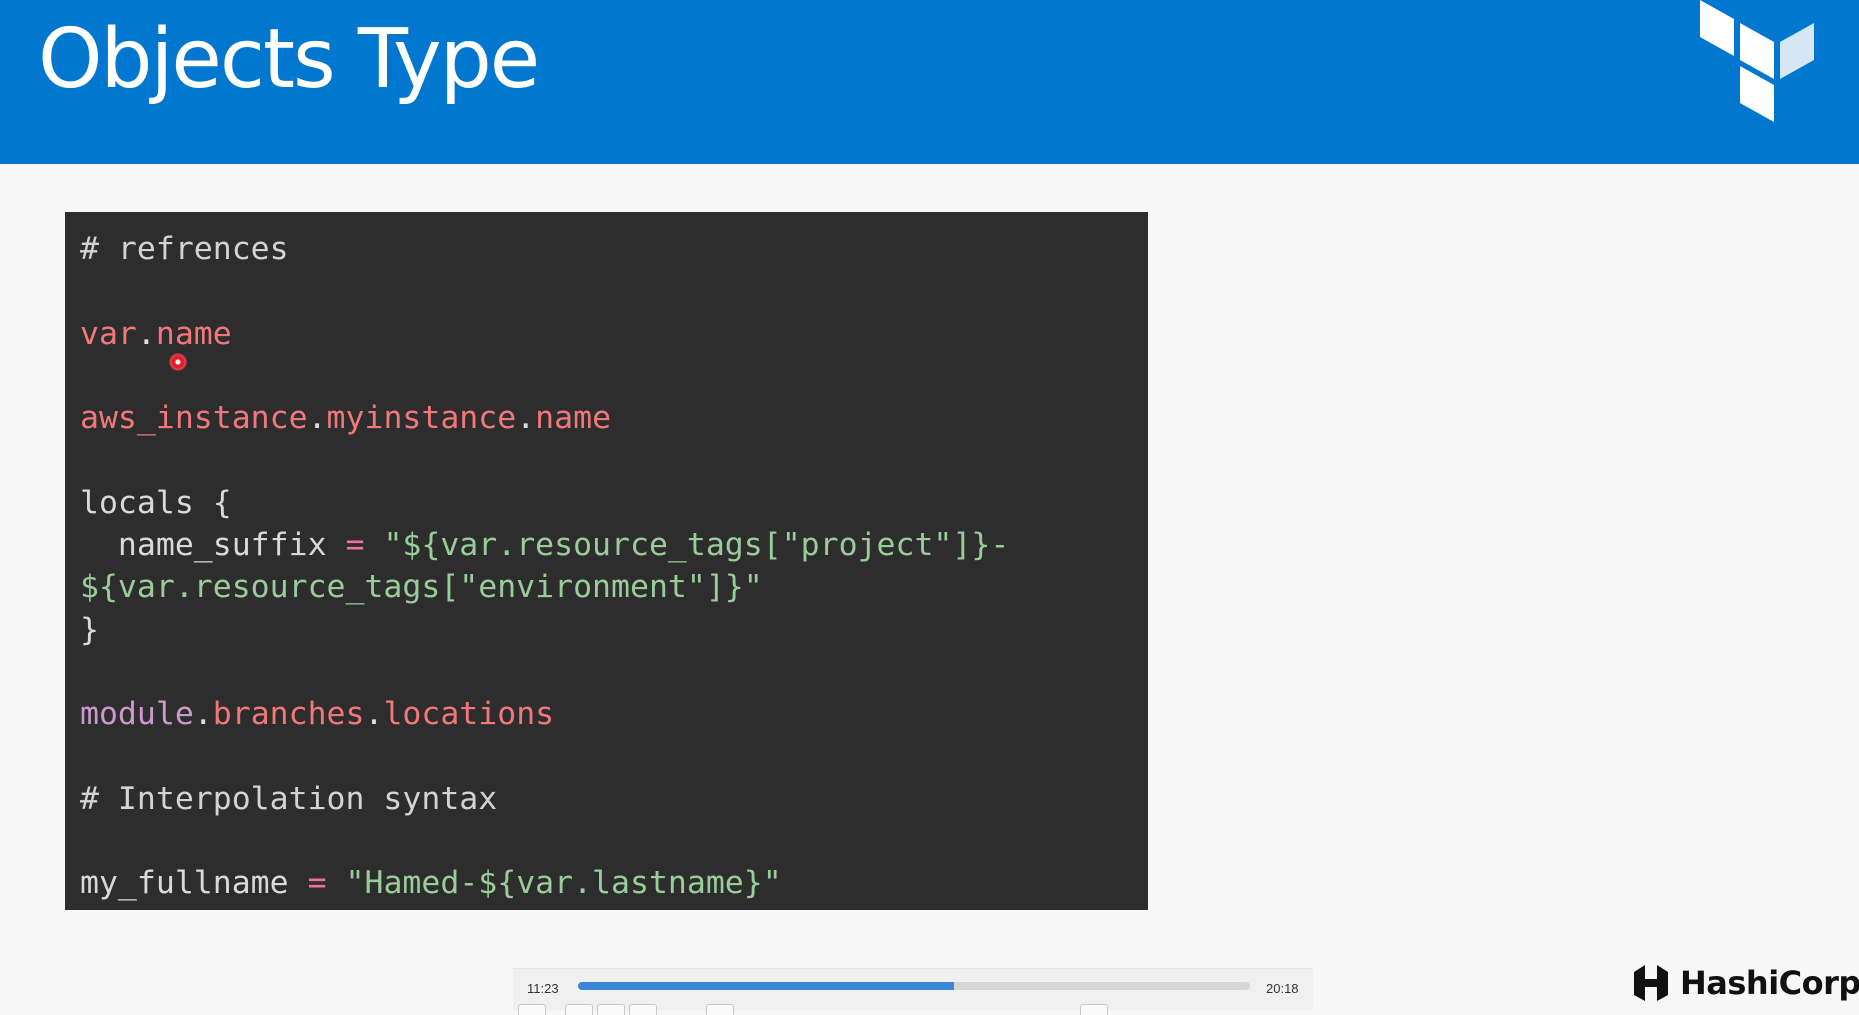  Describe the element at coordinates (614, 418) in the screenshot. I see `code-line: aws_instance.myinstance.name` at that location.